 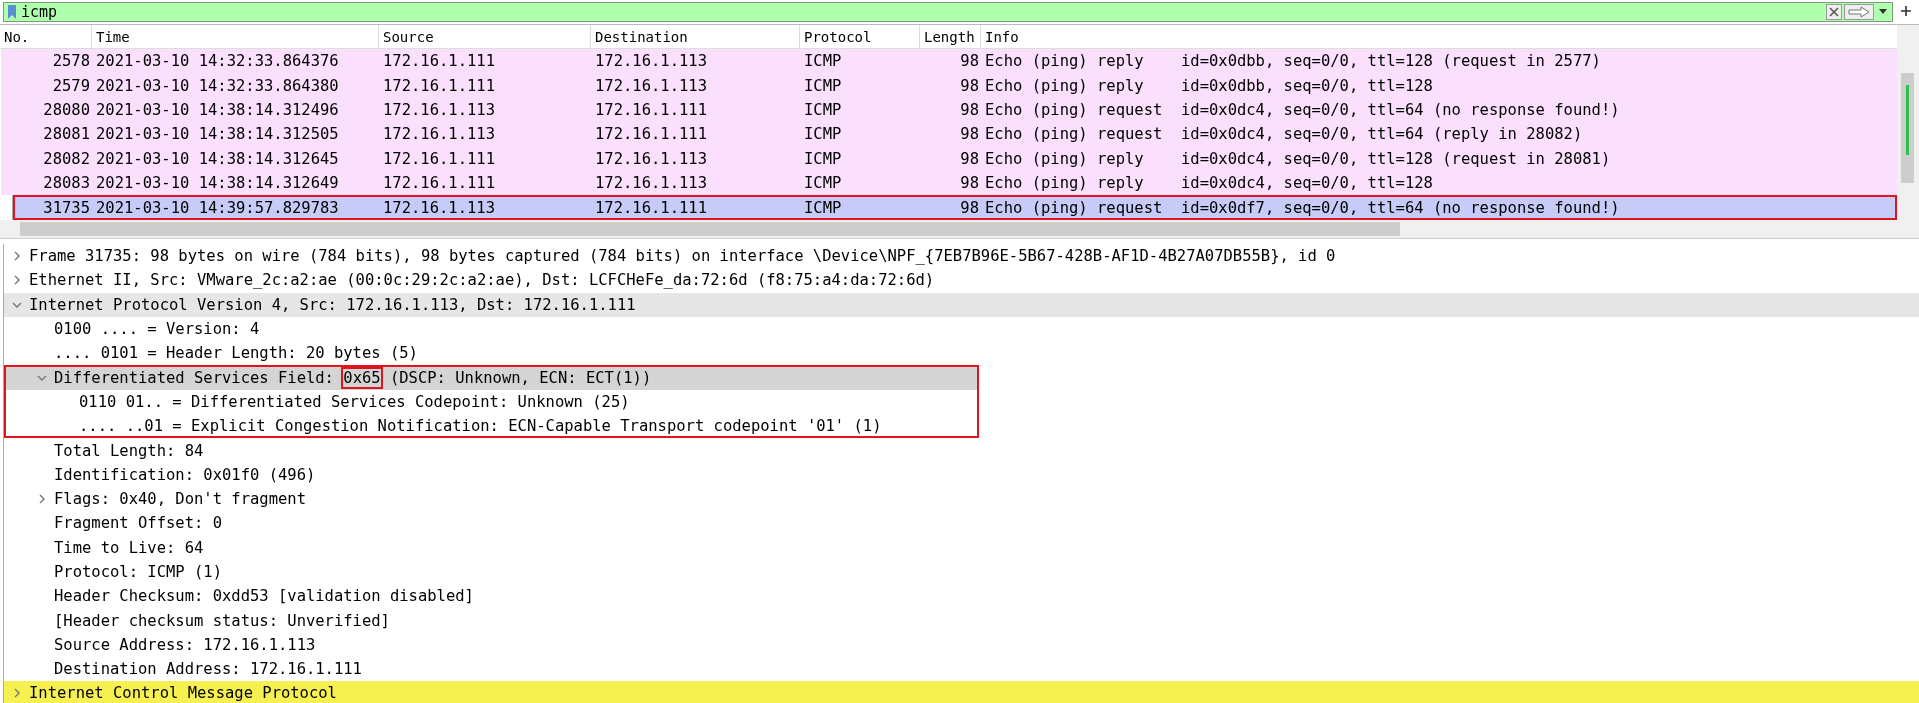 I want to click on tree-row: .... ..01 = Explicit Congestion Notification: ECN-Capable Transport codepoint '01' (1), so click(x=491, y=426).